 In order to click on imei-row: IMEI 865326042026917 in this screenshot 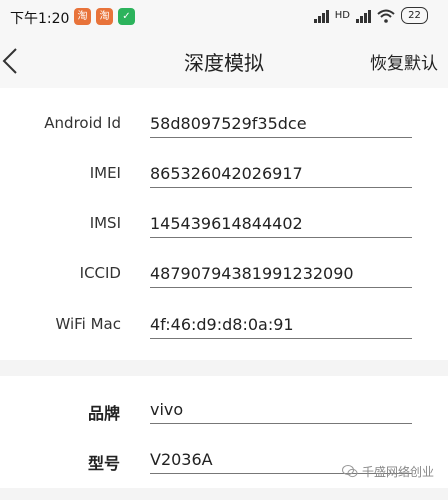, I will do `click(224, 189)`.